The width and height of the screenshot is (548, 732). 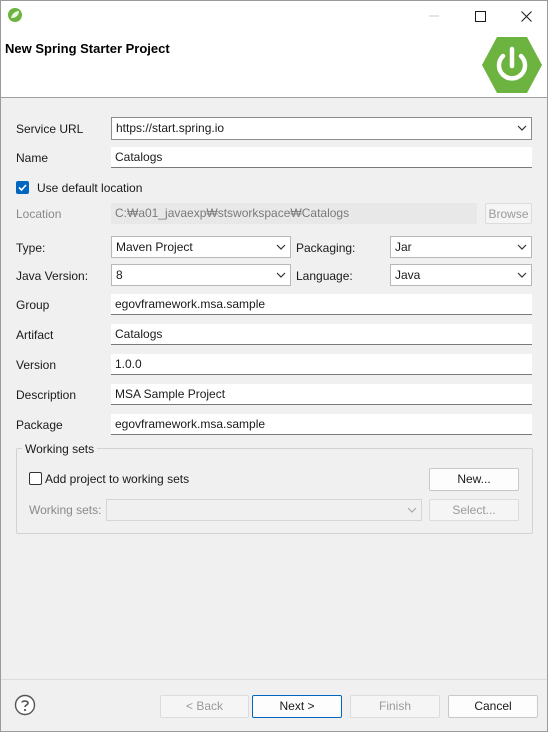 What do you see at coordinates (403, 247) in the screenshot?
I see `packaging-value: Jar` at bounding box center [403, 247].